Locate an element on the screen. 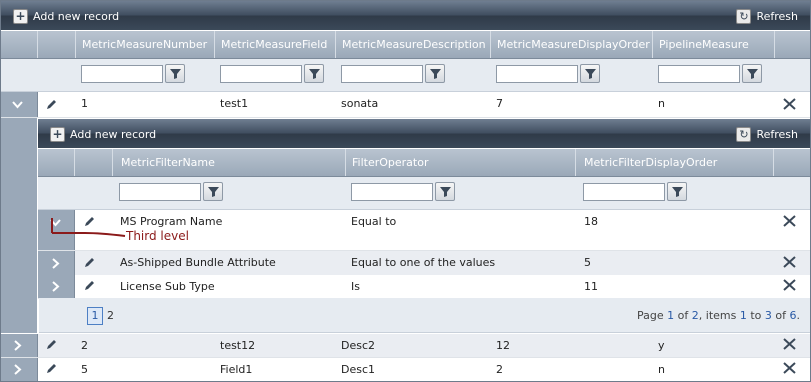 The width and height of the screenshot is (811, 382). cell-filter-operator: Equal to one of the values is located at coordinates (423, 262).